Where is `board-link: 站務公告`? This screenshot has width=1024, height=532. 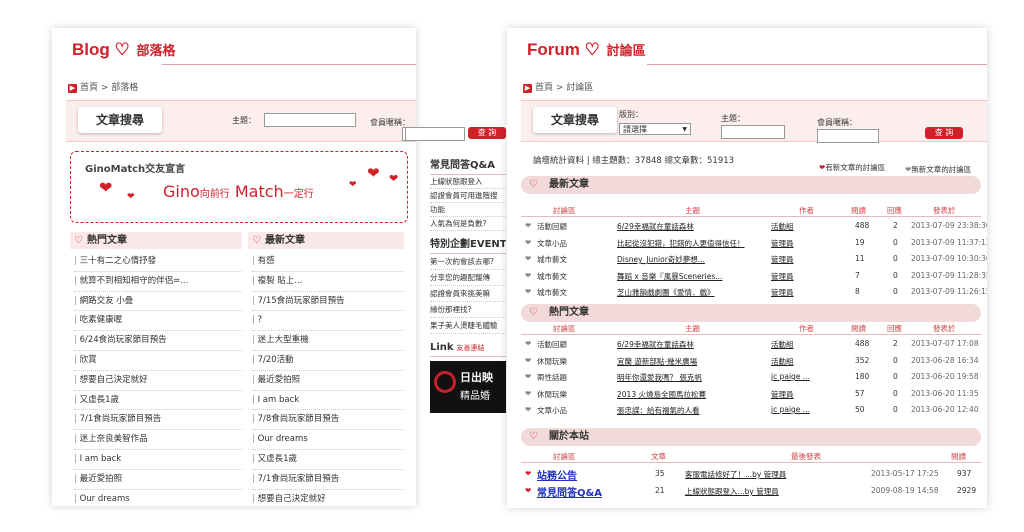 board-link: 站務公告 is located at coordinates (557, 474).